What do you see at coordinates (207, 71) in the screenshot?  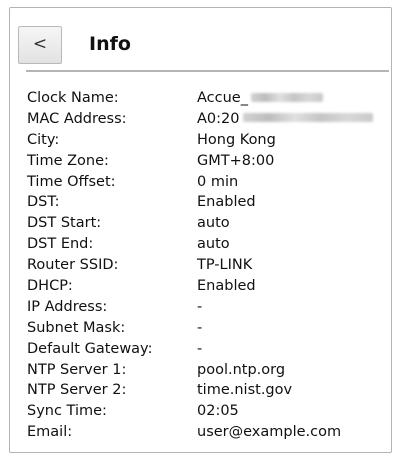 I see `header-divider` at bounding box center [207, 71].